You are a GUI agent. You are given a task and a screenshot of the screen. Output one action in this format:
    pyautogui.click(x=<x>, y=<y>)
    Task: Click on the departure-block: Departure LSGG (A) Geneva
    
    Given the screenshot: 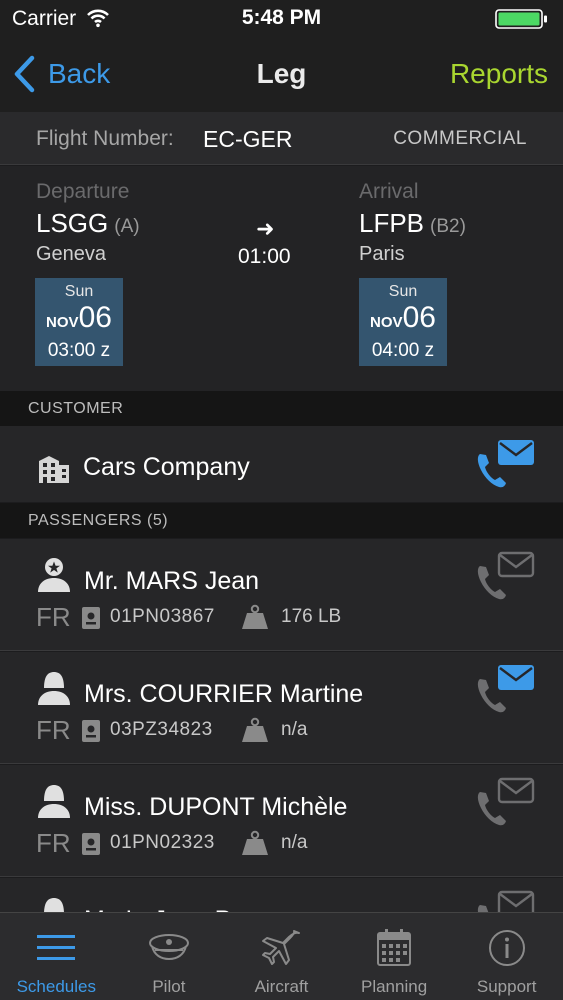 What is the action you would take?
    pyautogui.click(x=88, y=223)
    